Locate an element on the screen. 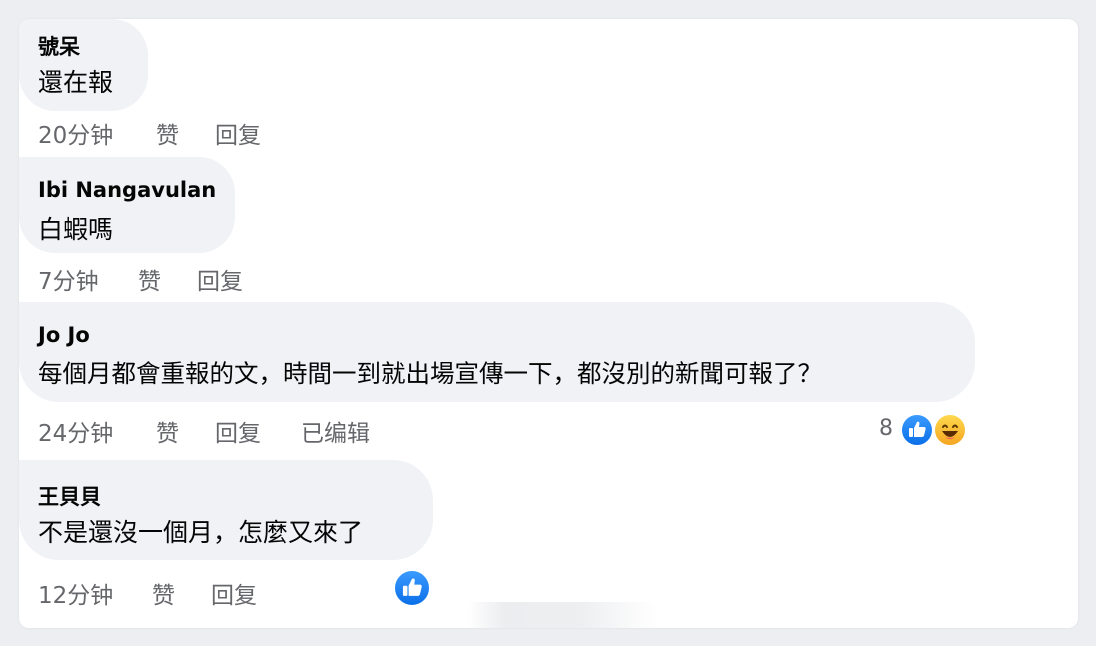 The width and height of the screenshot is (1096, 646). haha-icon is located at coordinates (950, 430).